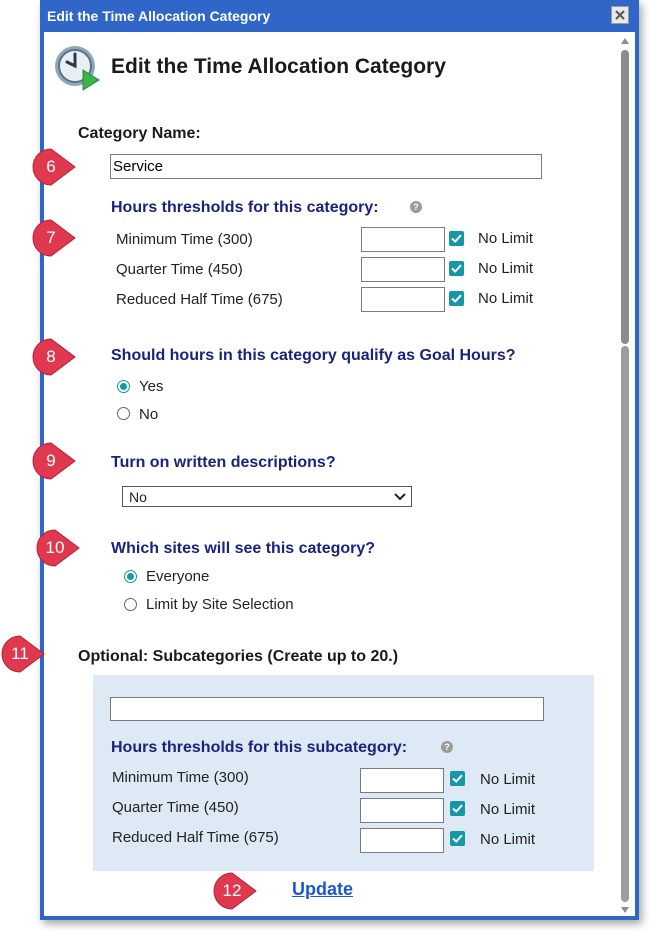 Image resolution: width=659 pixels, height=945 pixels. Describe the element at coordinates (245, 207) in the screenshot. I see `category-thresholds-heading: Hours thresholds for this category:` at that location.